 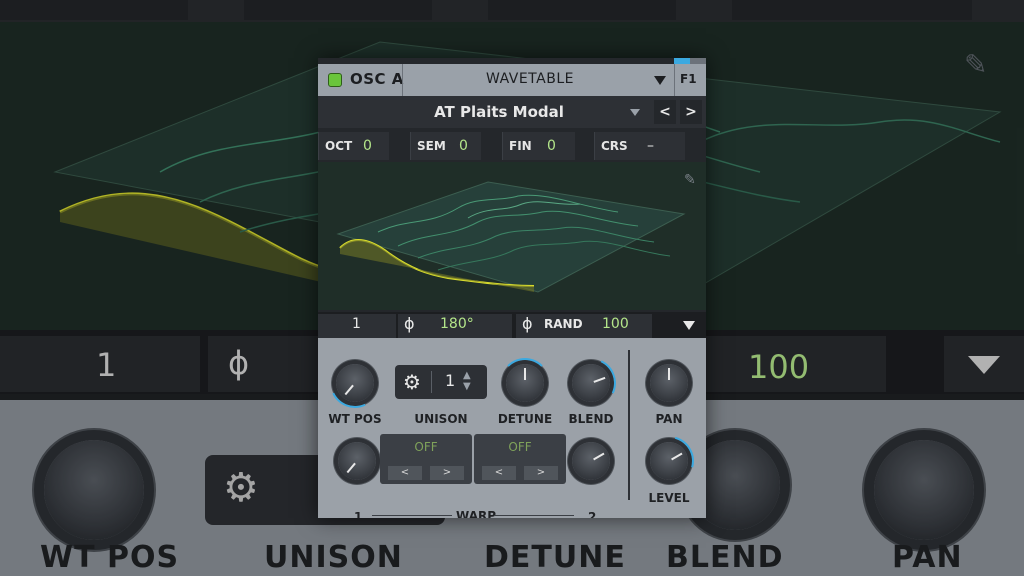 What do you see at coordinates (431, 382) in the screenshot?
I see `unison-divider` at bounding box center [431, 382].